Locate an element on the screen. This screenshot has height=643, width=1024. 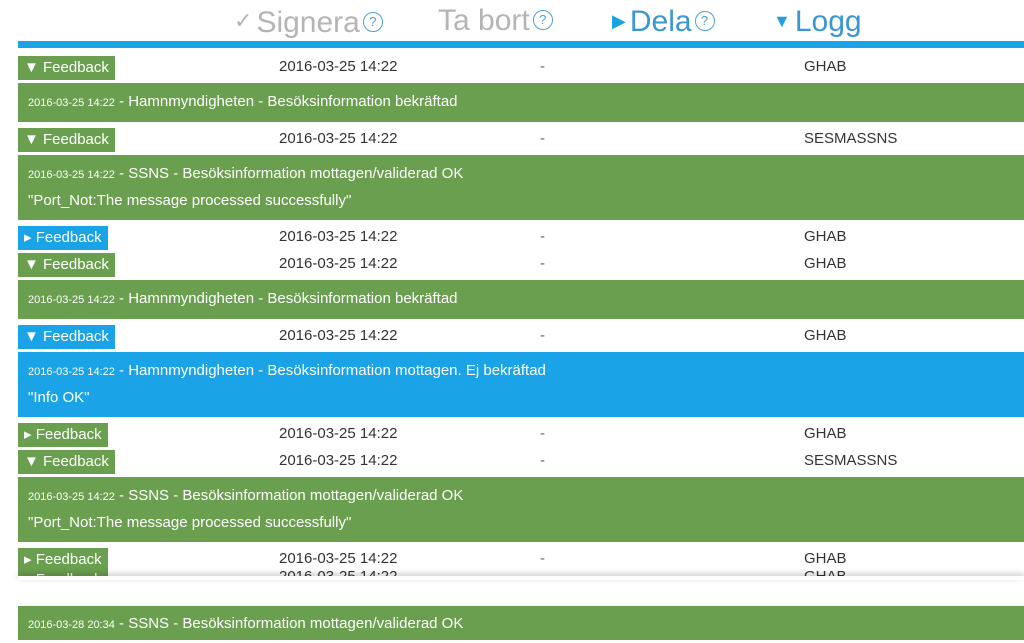
caret-down-icon: ▼ is located at coordinates (782, 21).